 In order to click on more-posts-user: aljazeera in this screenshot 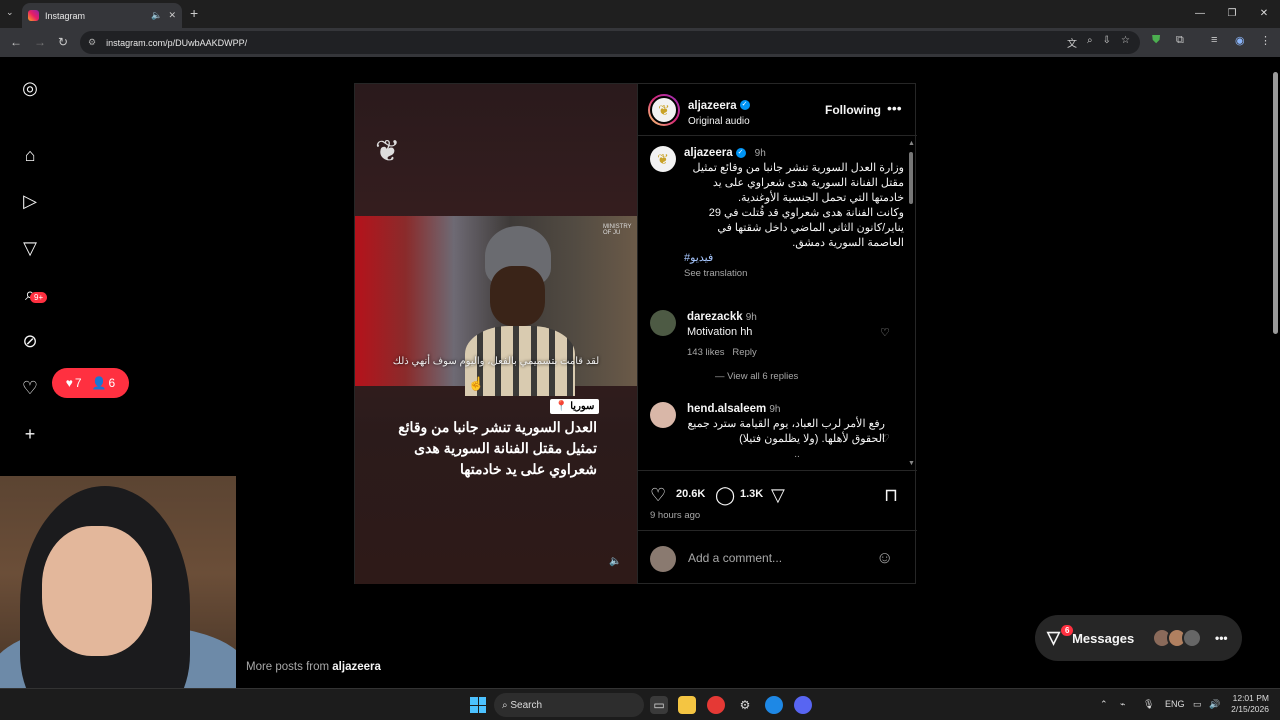, I will do `click(356, 667)`.